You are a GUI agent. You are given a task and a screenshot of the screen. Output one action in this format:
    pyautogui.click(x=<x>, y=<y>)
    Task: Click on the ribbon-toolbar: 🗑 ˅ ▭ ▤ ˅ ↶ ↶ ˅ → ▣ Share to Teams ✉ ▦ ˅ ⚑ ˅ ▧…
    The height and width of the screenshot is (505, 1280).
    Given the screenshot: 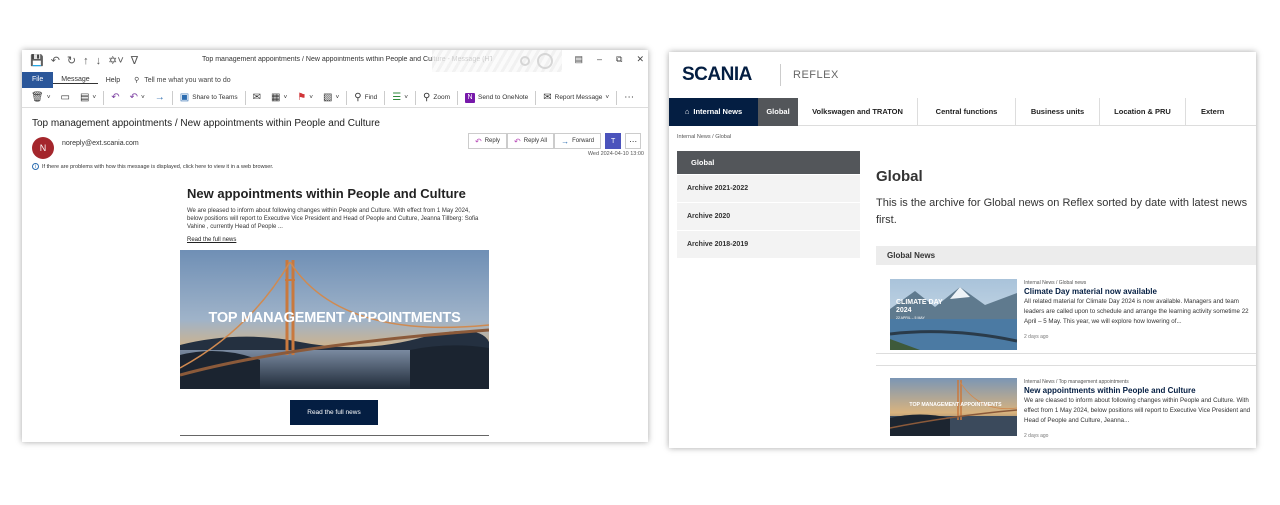 What is the action you would take?
    pyautogui.click(x=335, y=98)
    